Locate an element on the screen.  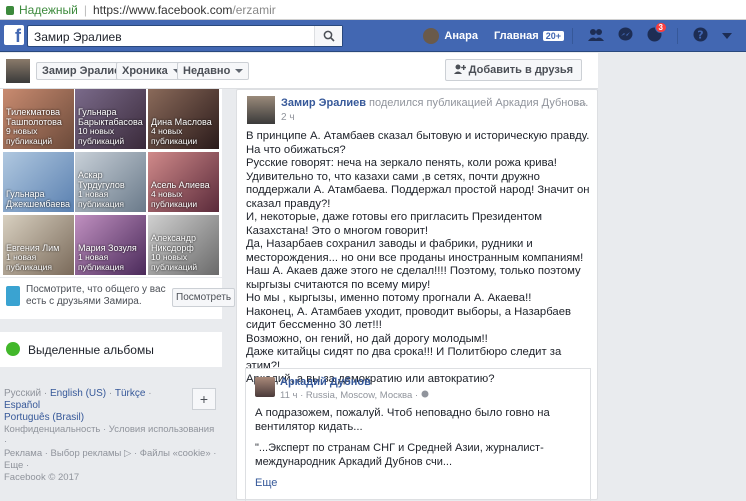
user-name-link: Анара is located at coordinates (461, 36).